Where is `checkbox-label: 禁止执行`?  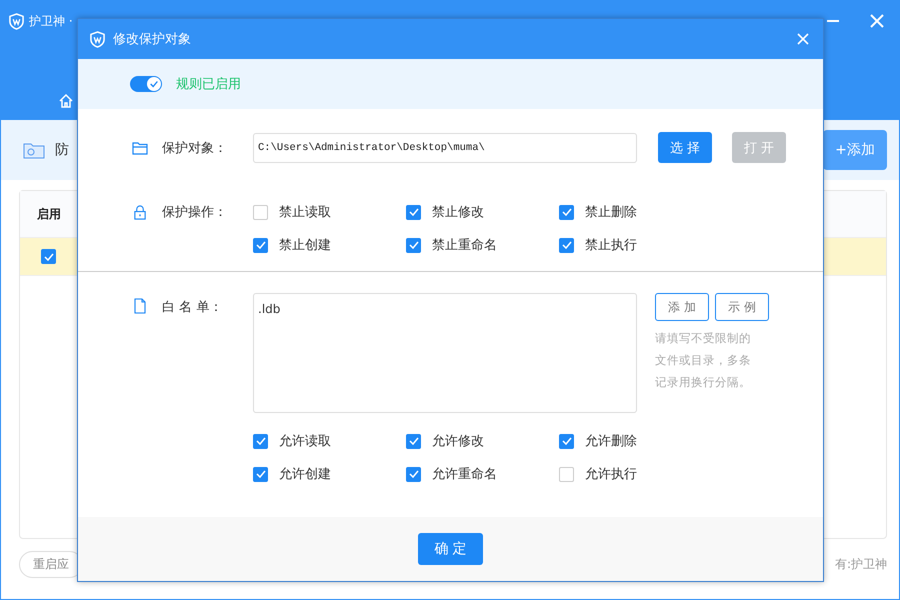 checkbox-label: 禁止执行 is located at coordinates (611, 245).